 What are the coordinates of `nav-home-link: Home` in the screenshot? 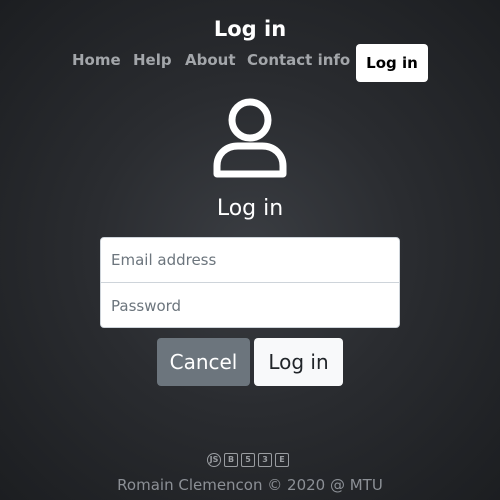 It's located at (96, 60).